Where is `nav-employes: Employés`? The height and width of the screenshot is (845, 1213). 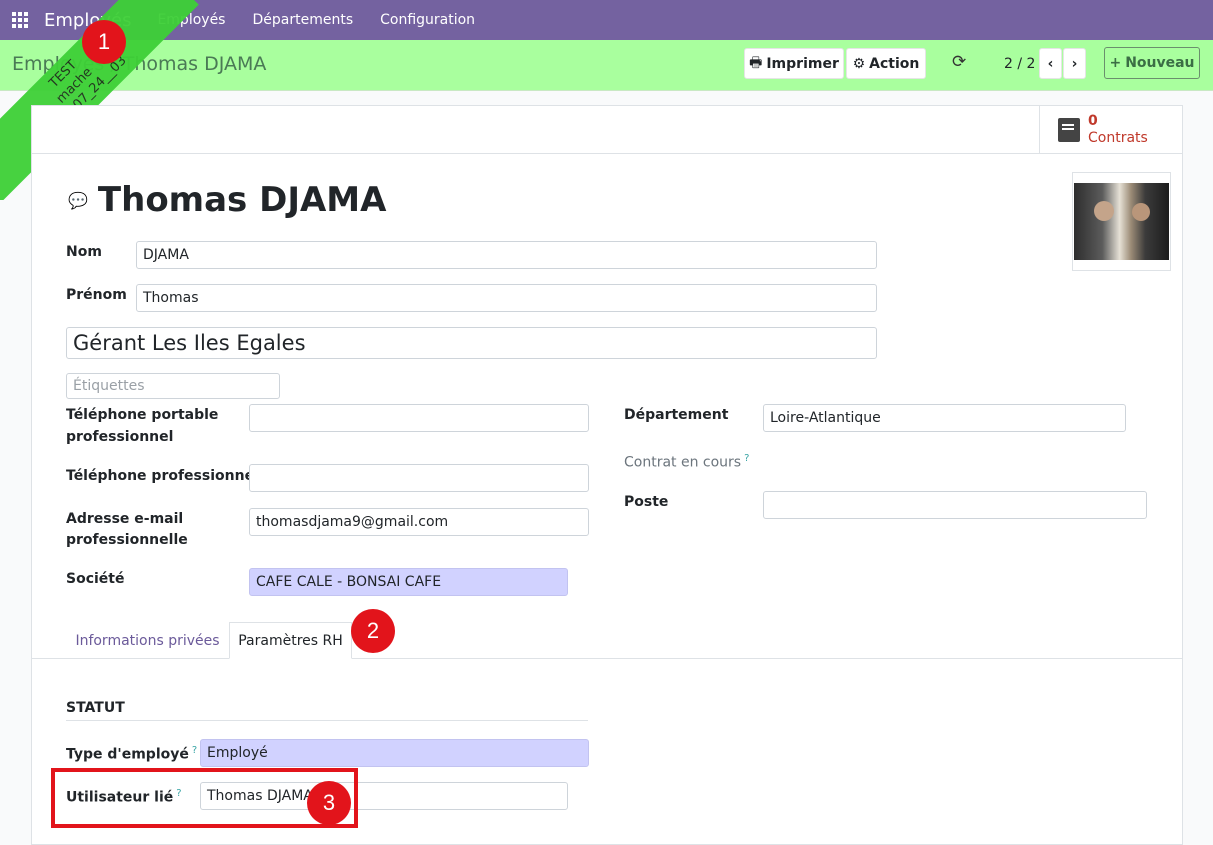 nav-employes: Employés is located at coordinates (191, 20).